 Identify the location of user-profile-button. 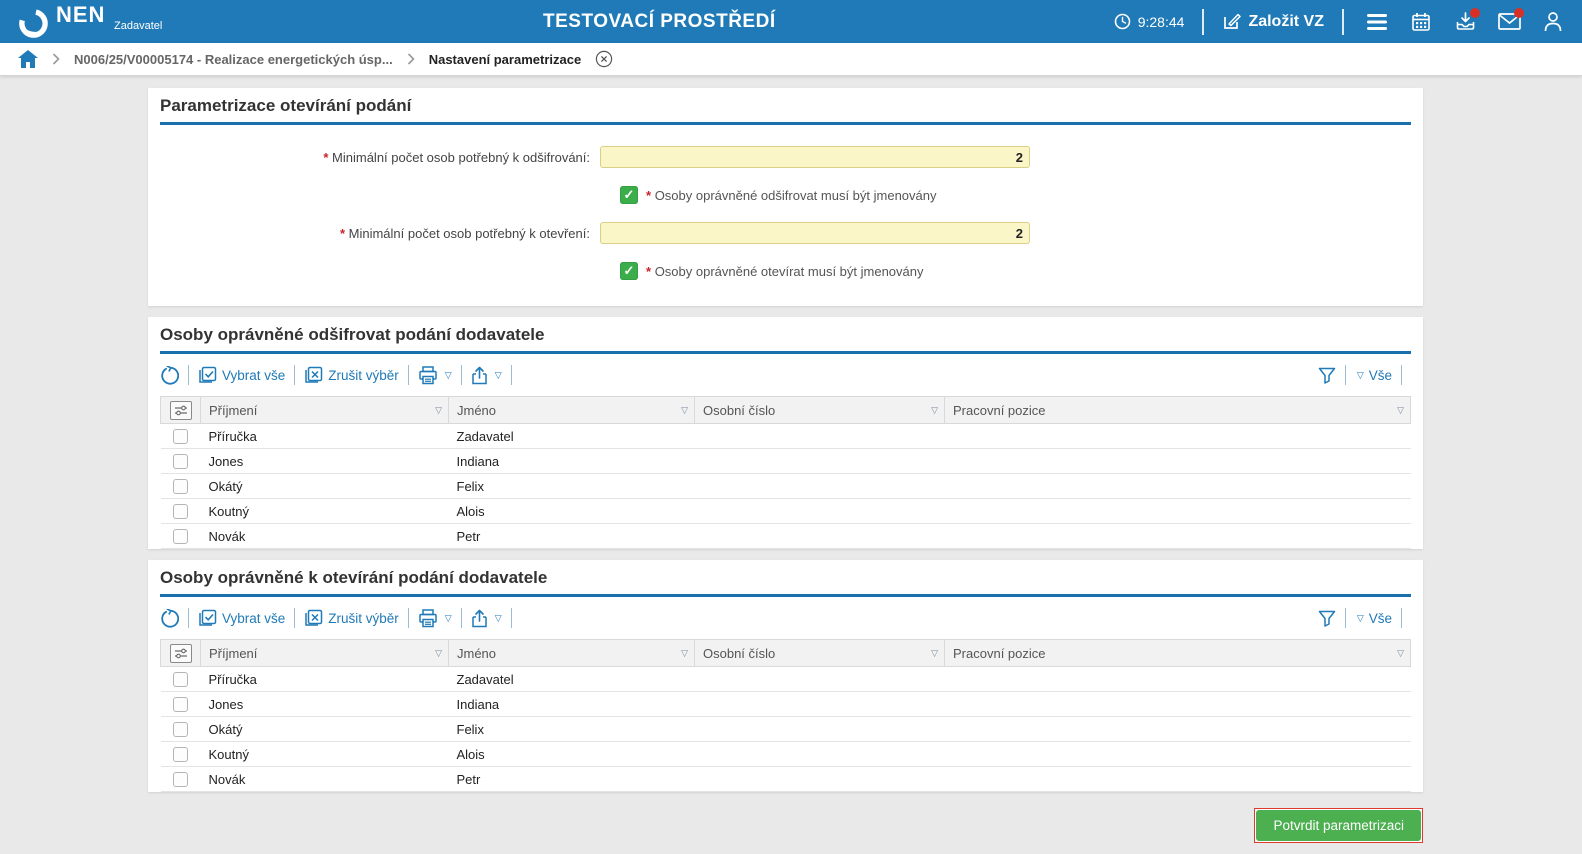
(1553, 22).